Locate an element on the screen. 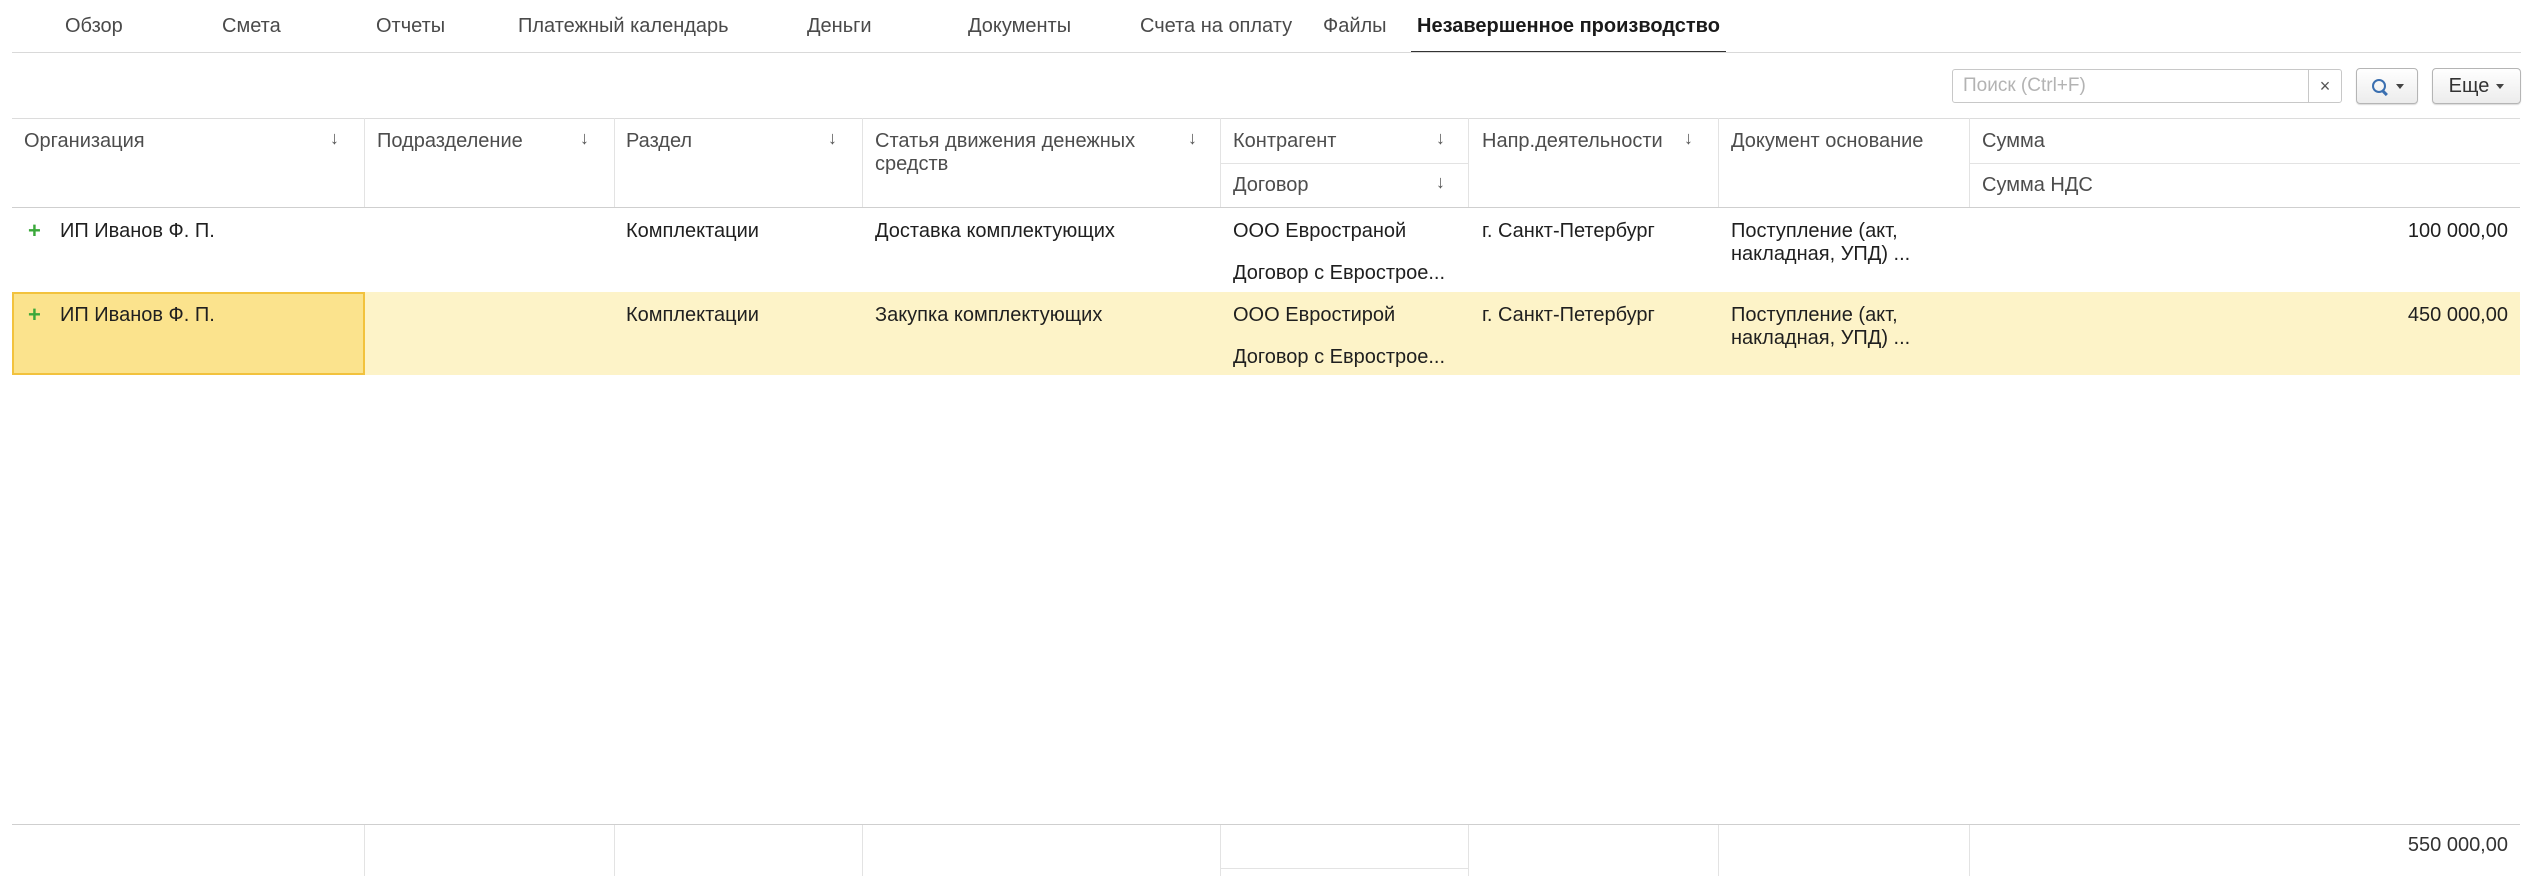  tab-overview: Обзор is located at coordinates (94, 26).